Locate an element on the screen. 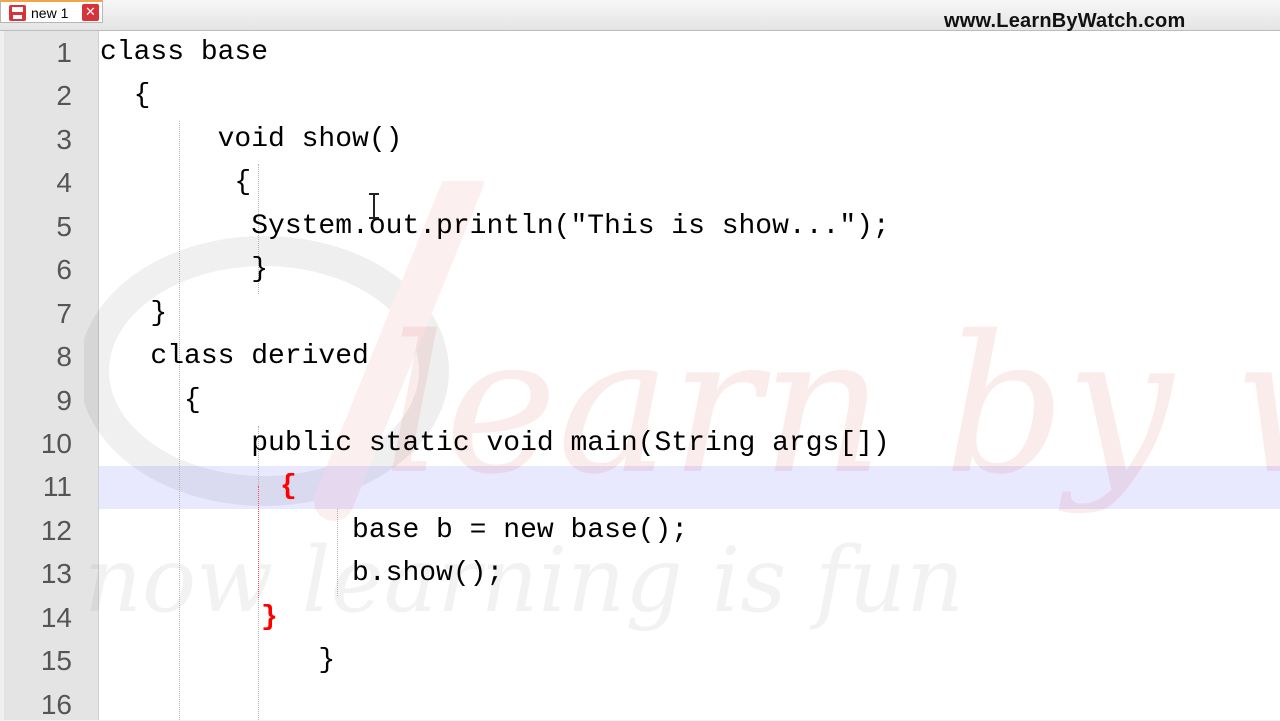 The image size is (1280, 721). line-number: 6 is located at coordinates (64, 269).